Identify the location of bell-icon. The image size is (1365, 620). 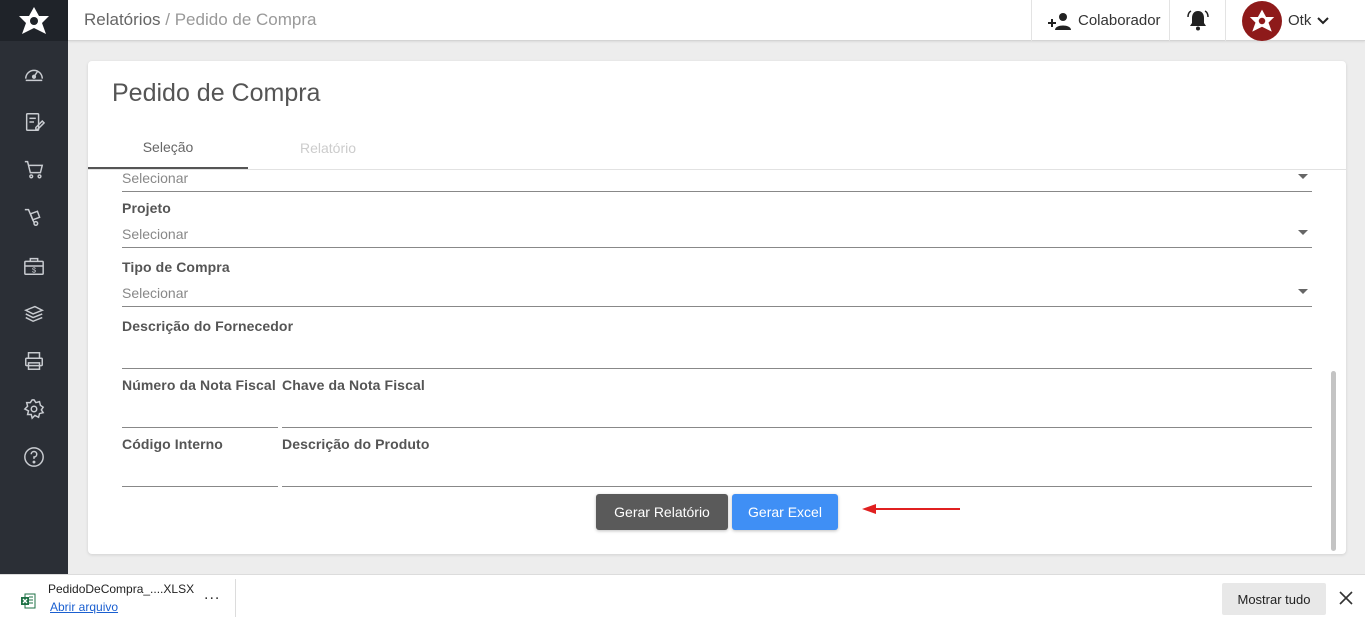
(1198, 20).